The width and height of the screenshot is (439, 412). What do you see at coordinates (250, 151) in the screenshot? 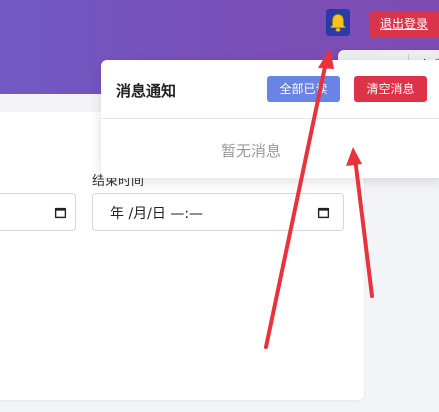
I see `empty-notifications-text: 暂无消息` at bounding box center [250, 151].